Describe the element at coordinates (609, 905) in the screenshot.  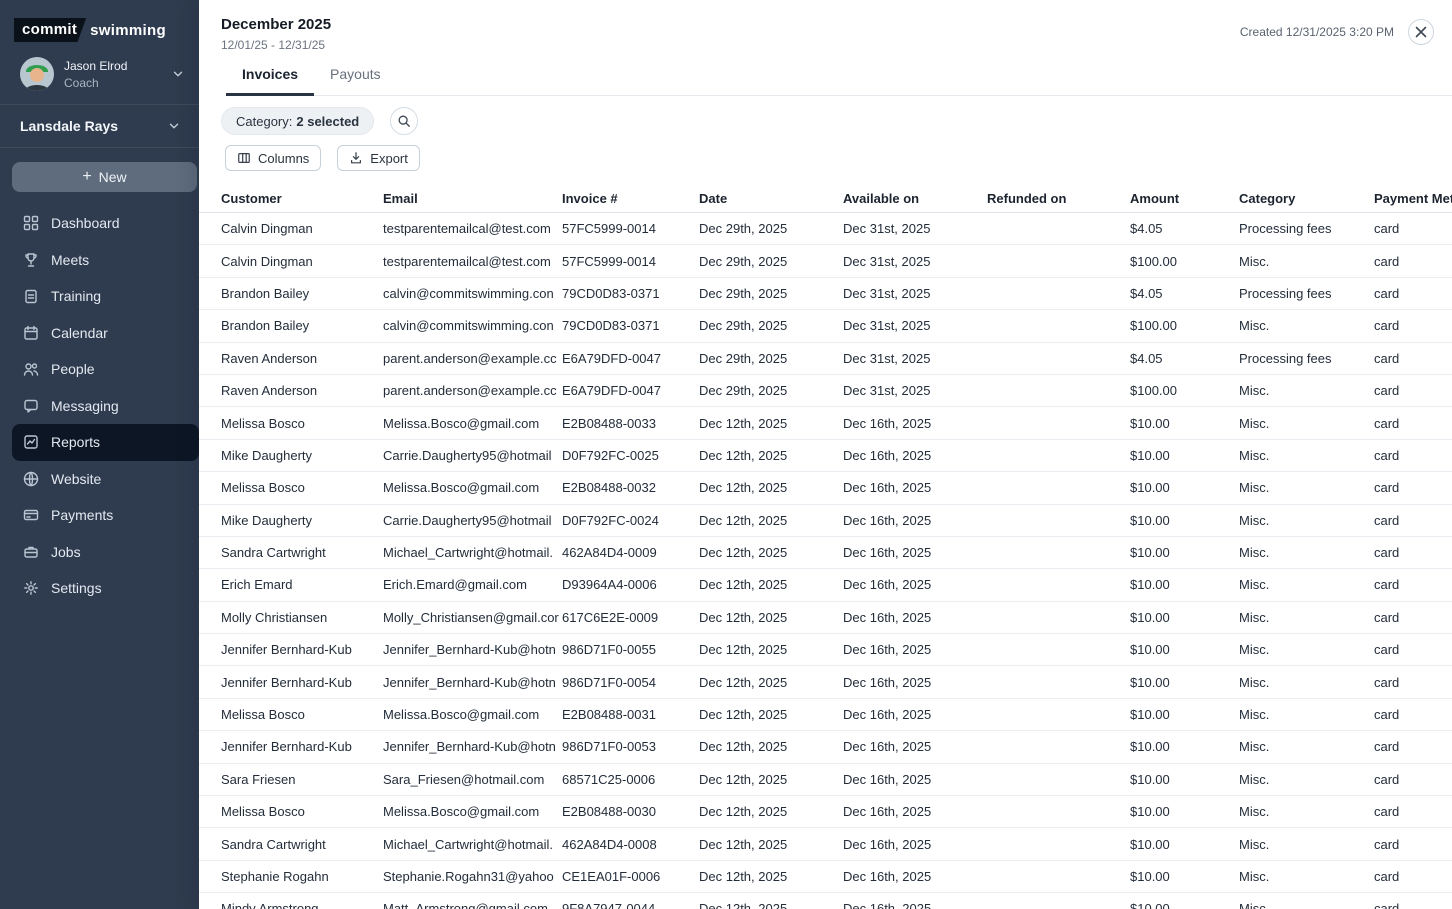
I see `cell-invoice: 9F8A7947-0044` at that location.